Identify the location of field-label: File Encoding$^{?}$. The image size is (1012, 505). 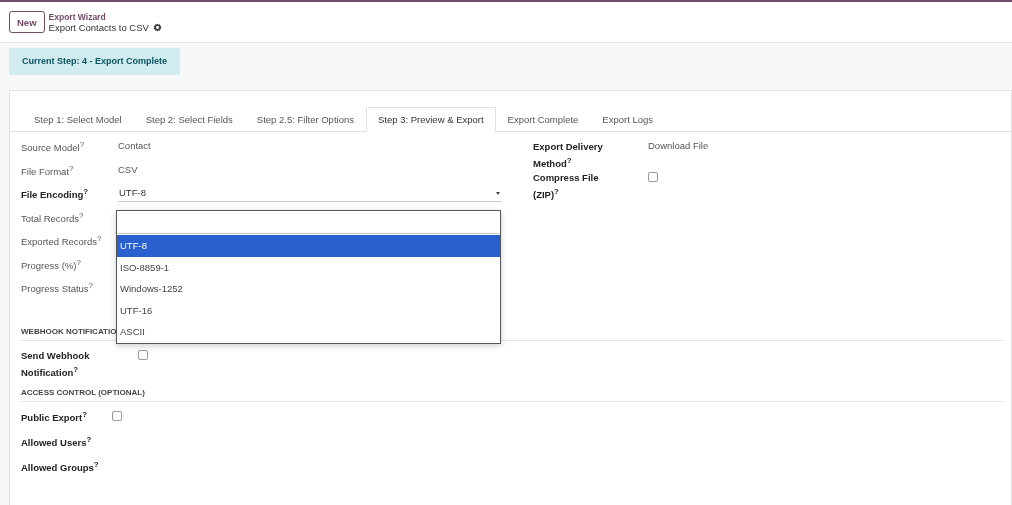
(55, 194).